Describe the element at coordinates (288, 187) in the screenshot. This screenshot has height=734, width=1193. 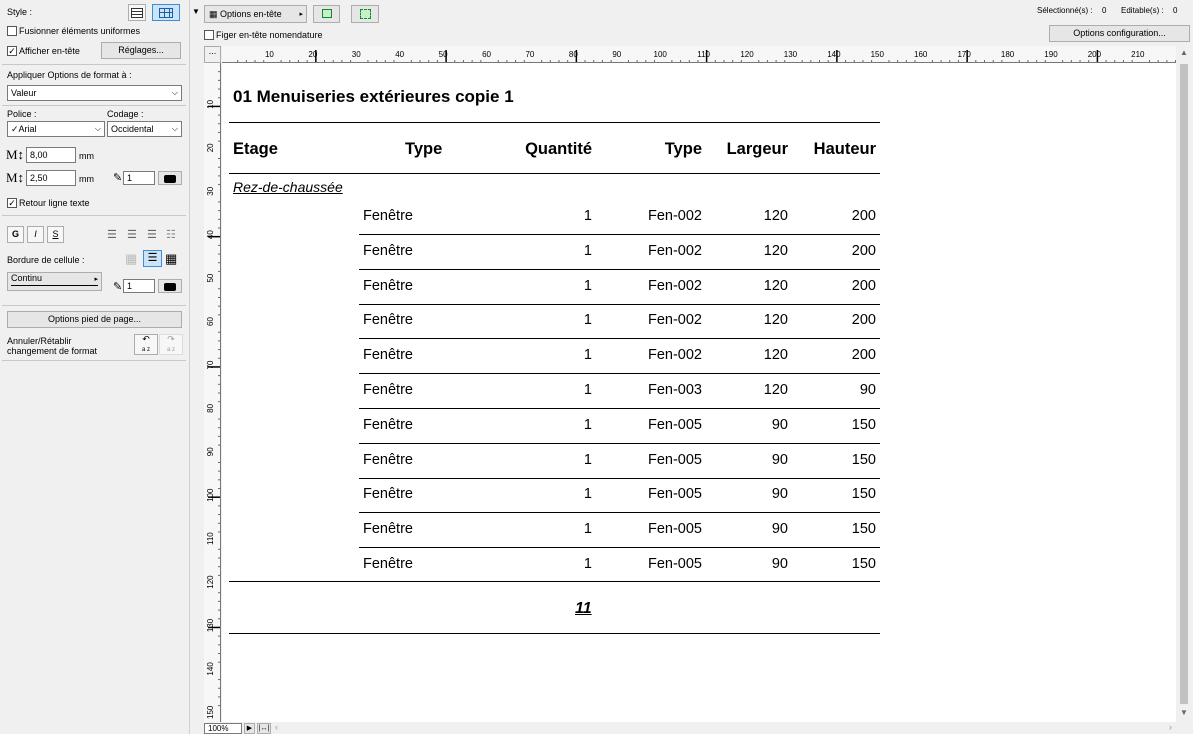
I see `group-label: Rez-de-chaussée` at that location.